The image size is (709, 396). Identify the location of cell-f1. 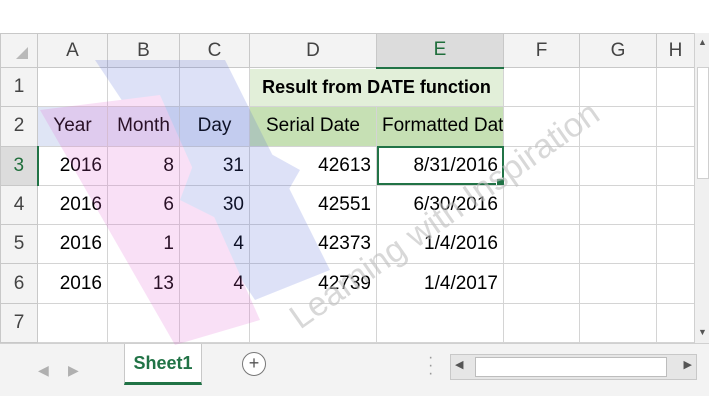
(541, 87).